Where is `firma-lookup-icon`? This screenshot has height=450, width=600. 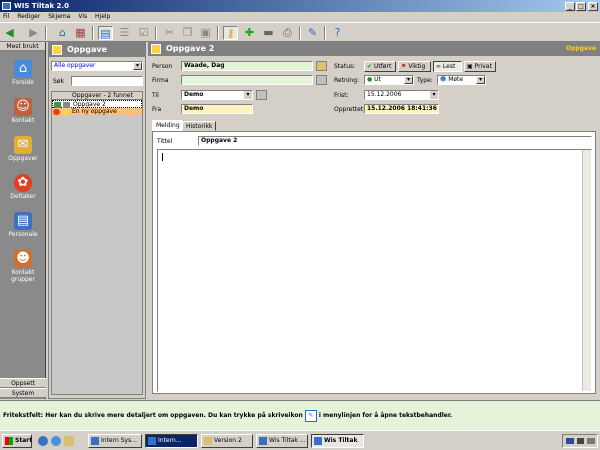 firma-lookup-icon is located at coordinates (321, 80).